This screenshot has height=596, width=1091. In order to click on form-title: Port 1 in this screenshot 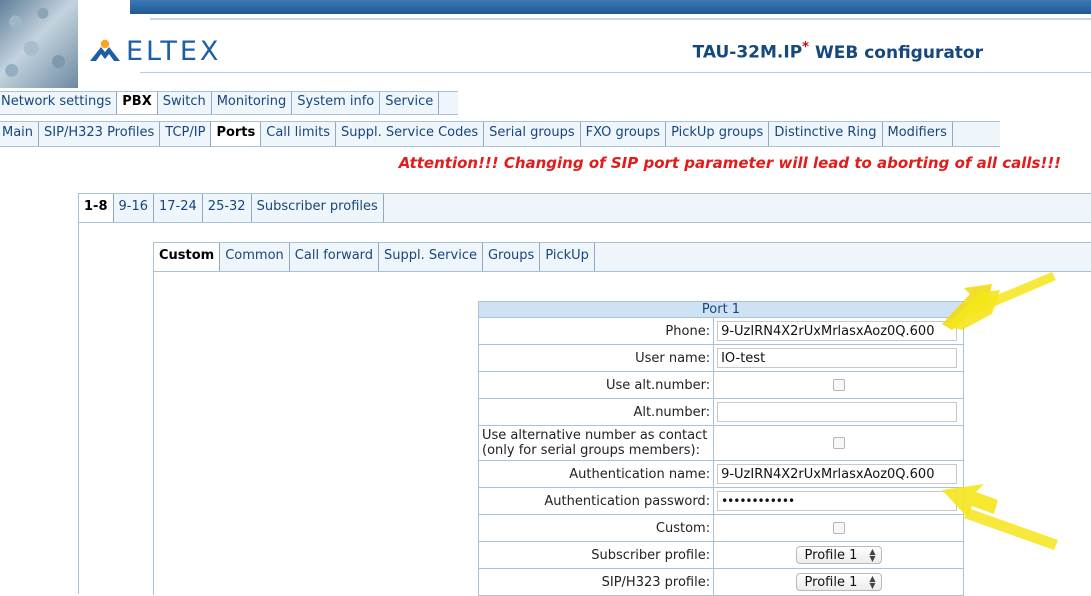, I will do `click(721, 309)`.